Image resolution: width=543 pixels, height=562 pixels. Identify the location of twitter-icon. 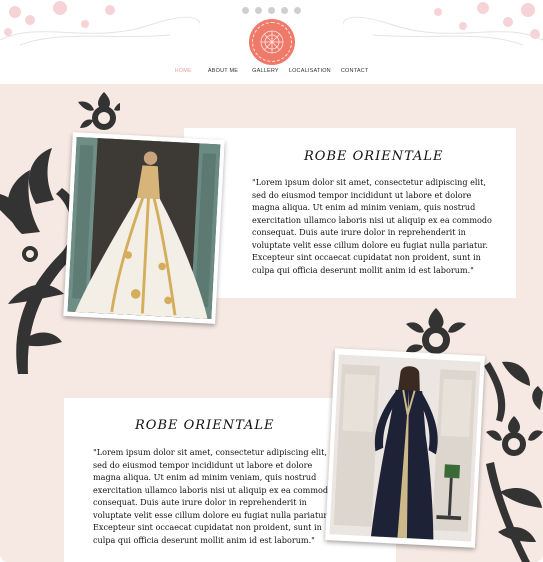
(245, 10).